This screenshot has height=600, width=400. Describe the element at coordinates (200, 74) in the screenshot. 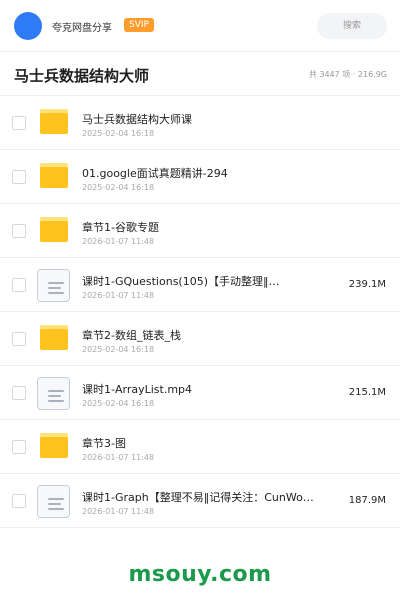

I see `title-row: 马士兵数据结构大师 共 3447 项 · 216.9G` at that location.